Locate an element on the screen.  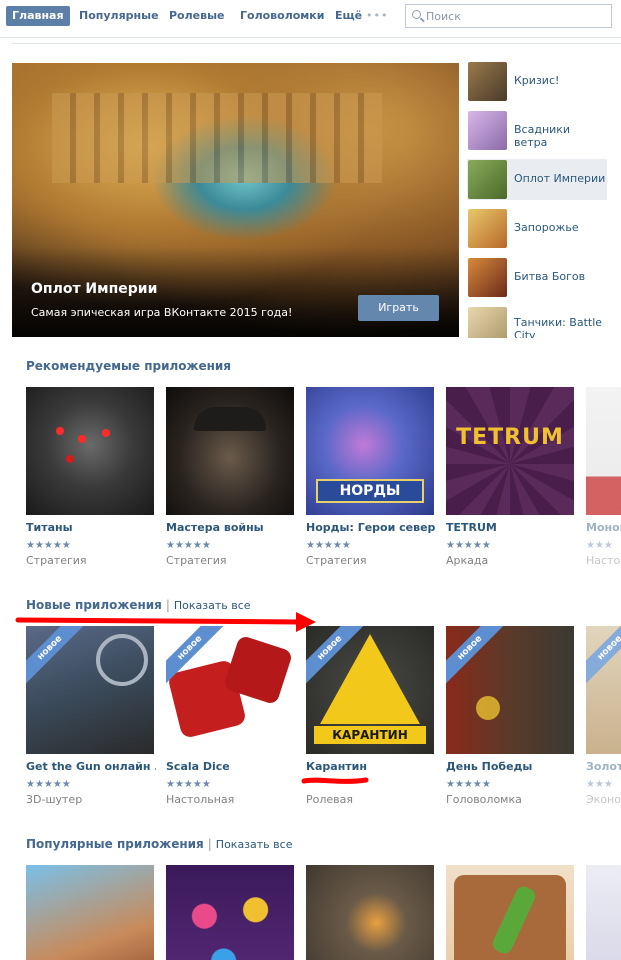
side-game-item: Битва Богов is located at coordinates (537, 277).